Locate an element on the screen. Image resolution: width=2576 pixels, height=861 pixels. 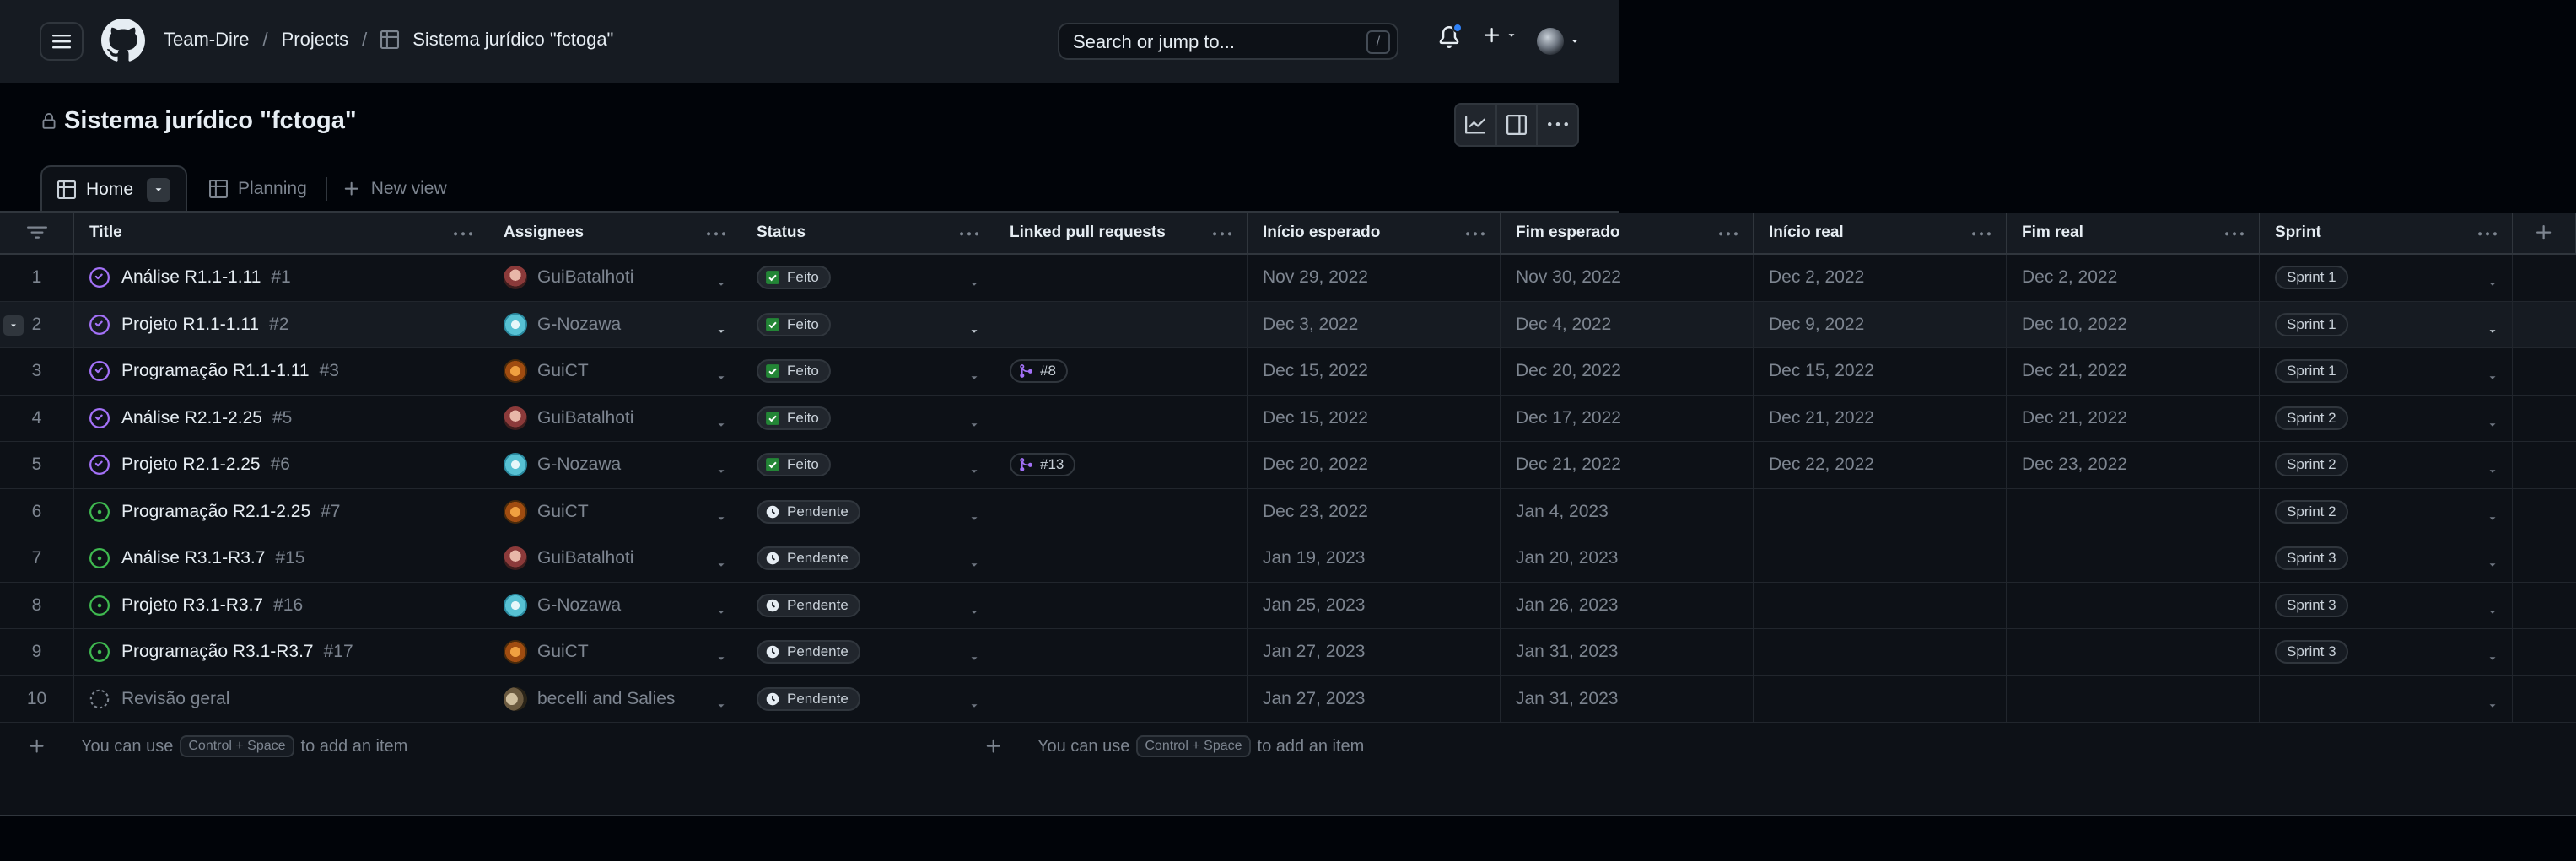
column-header-inicio-real: Início real is located at coordinates (1880, 233).